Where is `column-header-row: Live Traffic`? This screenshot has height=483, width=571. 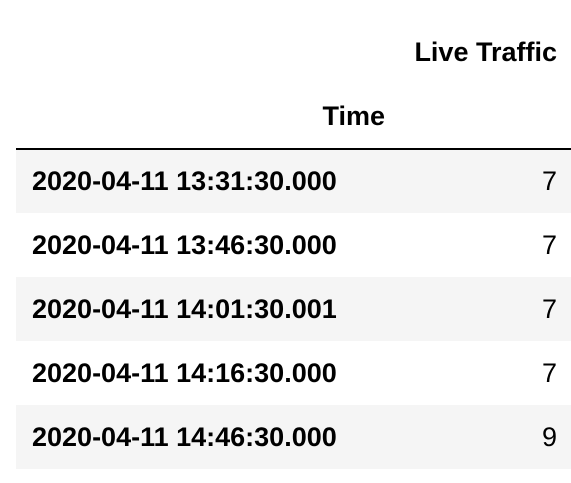 column-header-row: Live Traffic is located at coordinates (293, 52).